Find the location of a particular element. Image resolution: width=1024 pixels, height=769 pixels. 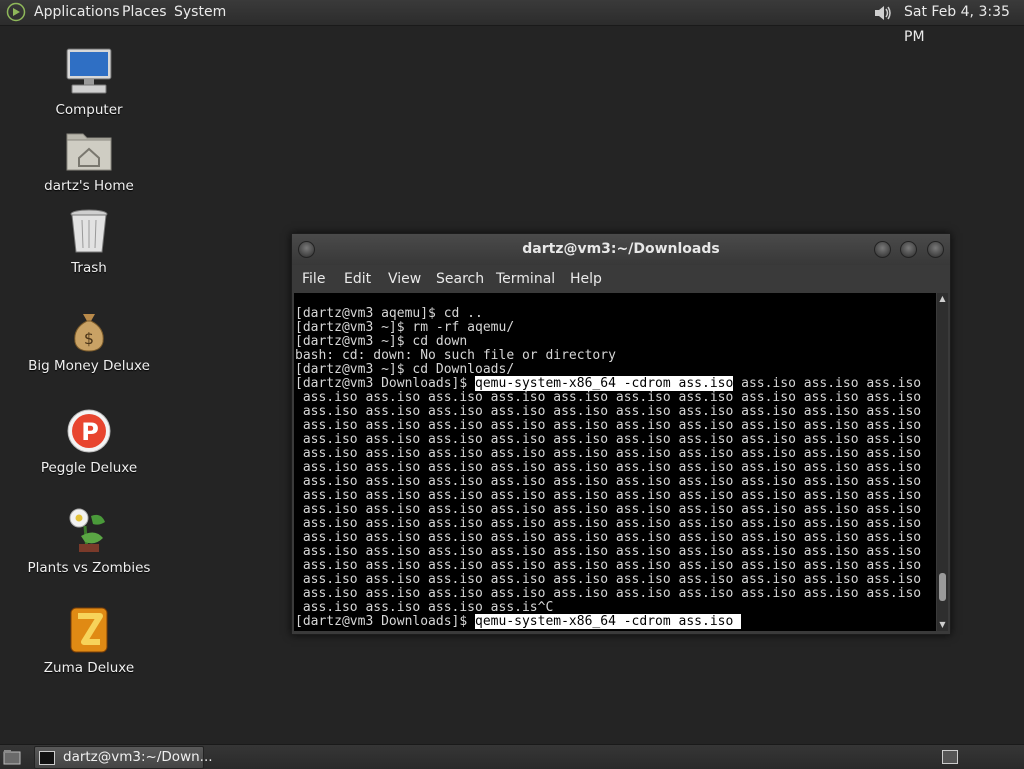

menu-view: View is located at coordinates (404, 279).